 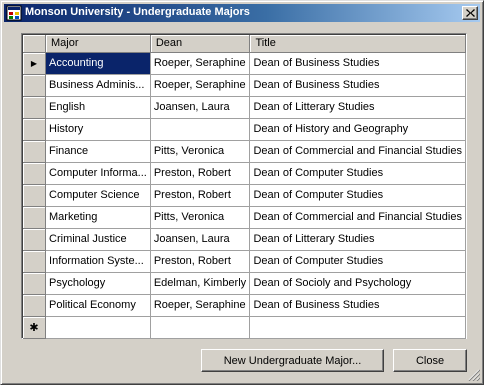 I want to click on header-row: Major Dean Title, so click(x=244, y=44).